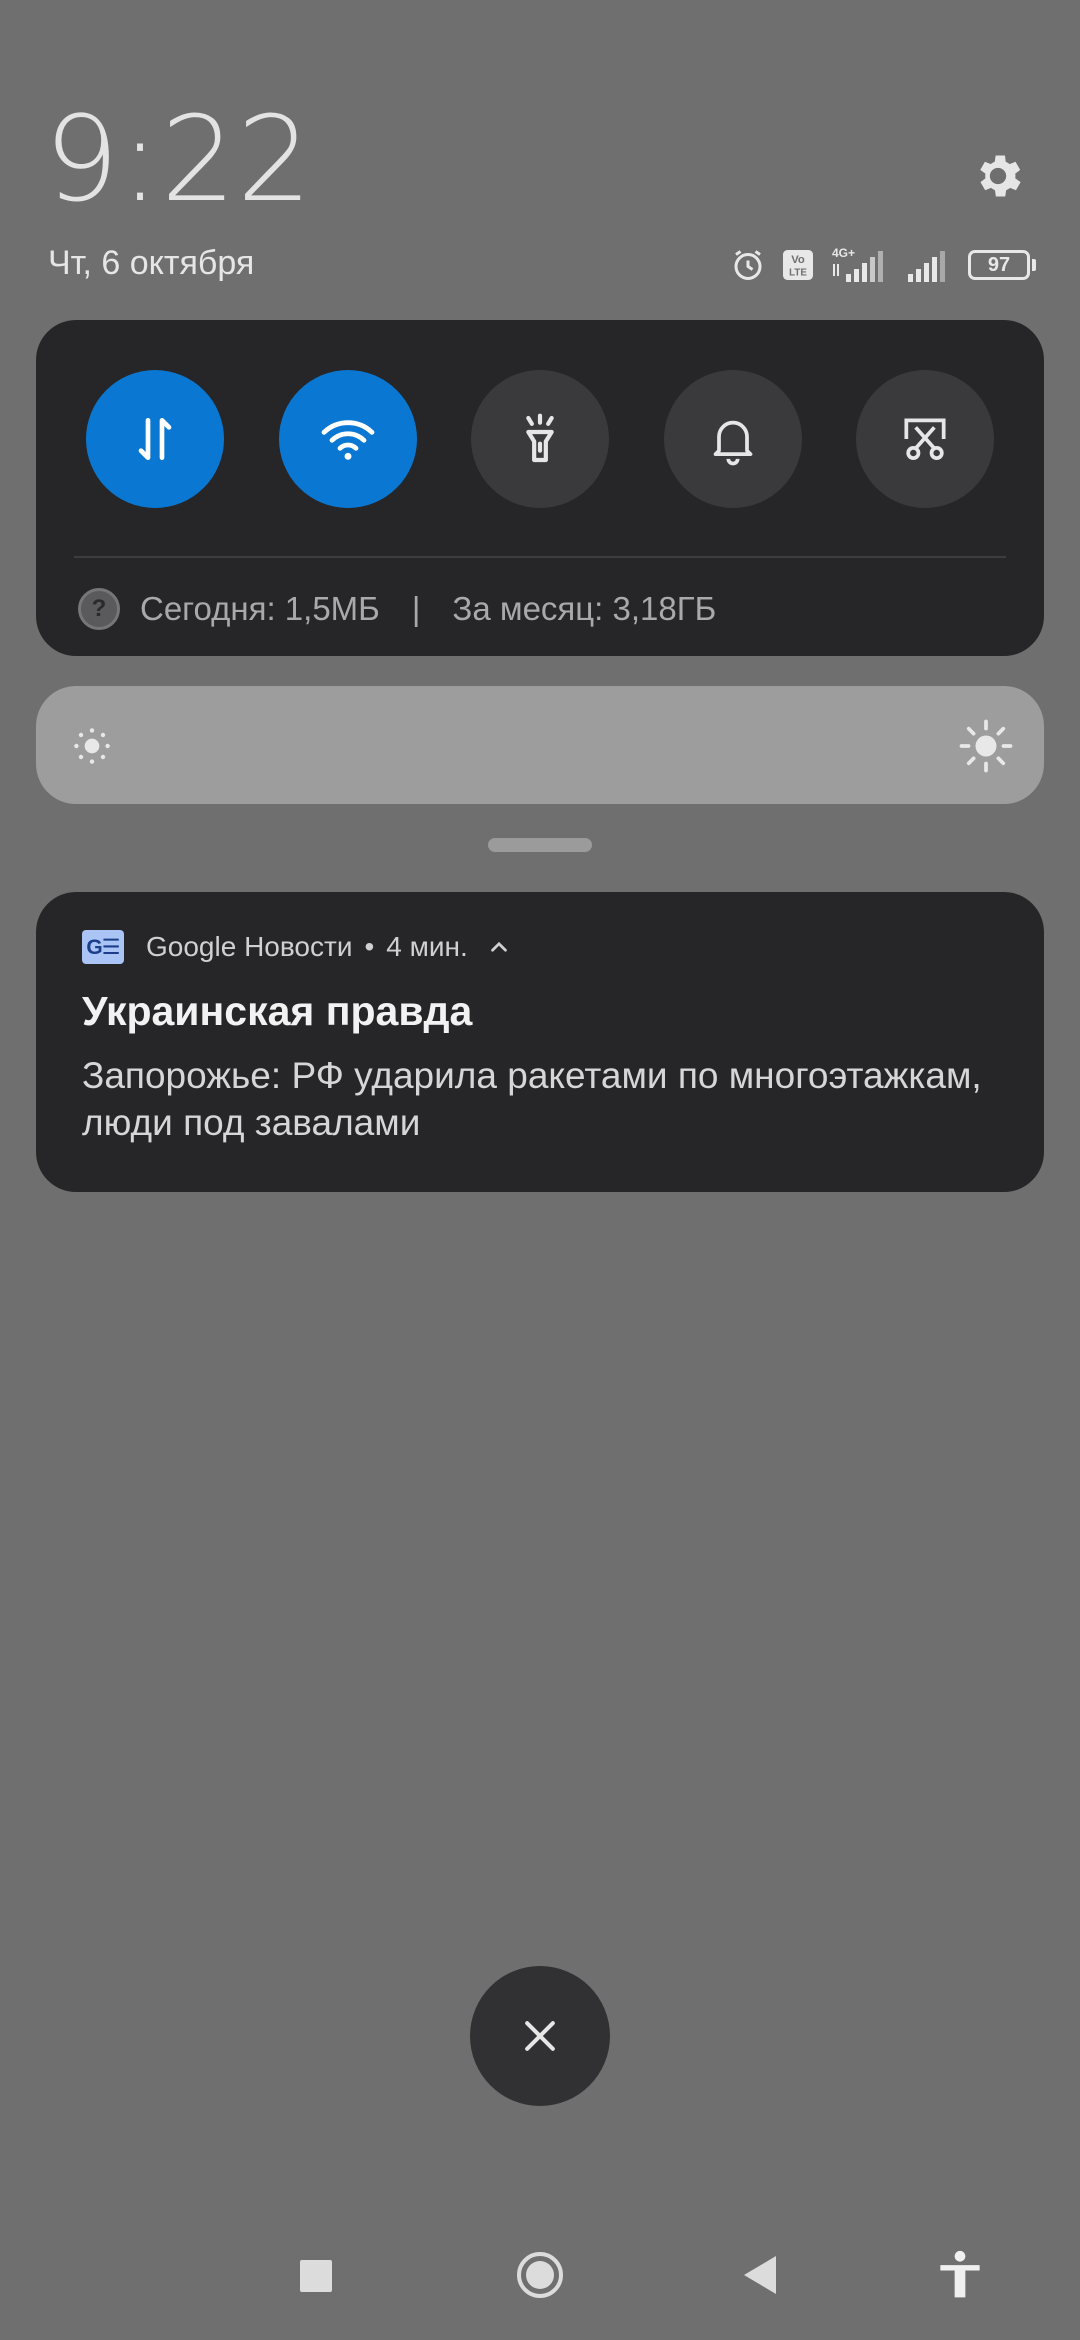  Describe the element at coordinates (960, 2275) in the screenshot. I see `accessibility-icon` at that location.